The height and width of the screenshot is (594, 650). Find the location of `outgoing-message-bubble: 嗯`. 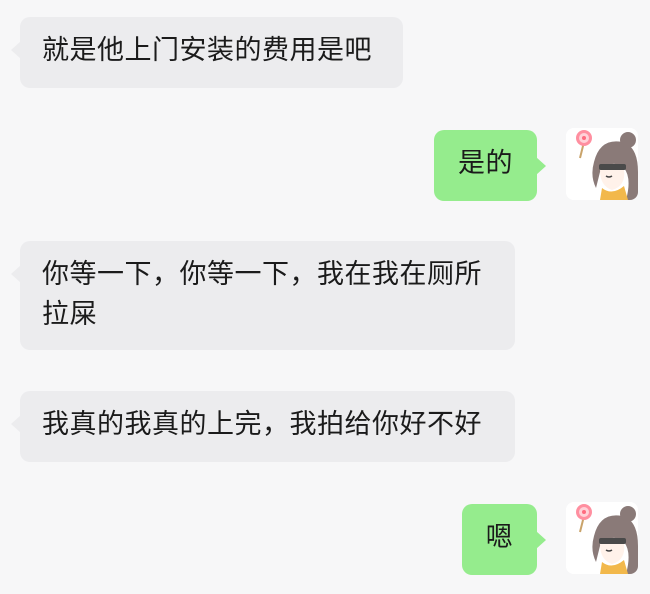

outgoing-message-bubble: 嗯 is located at coordinates (504, 539).